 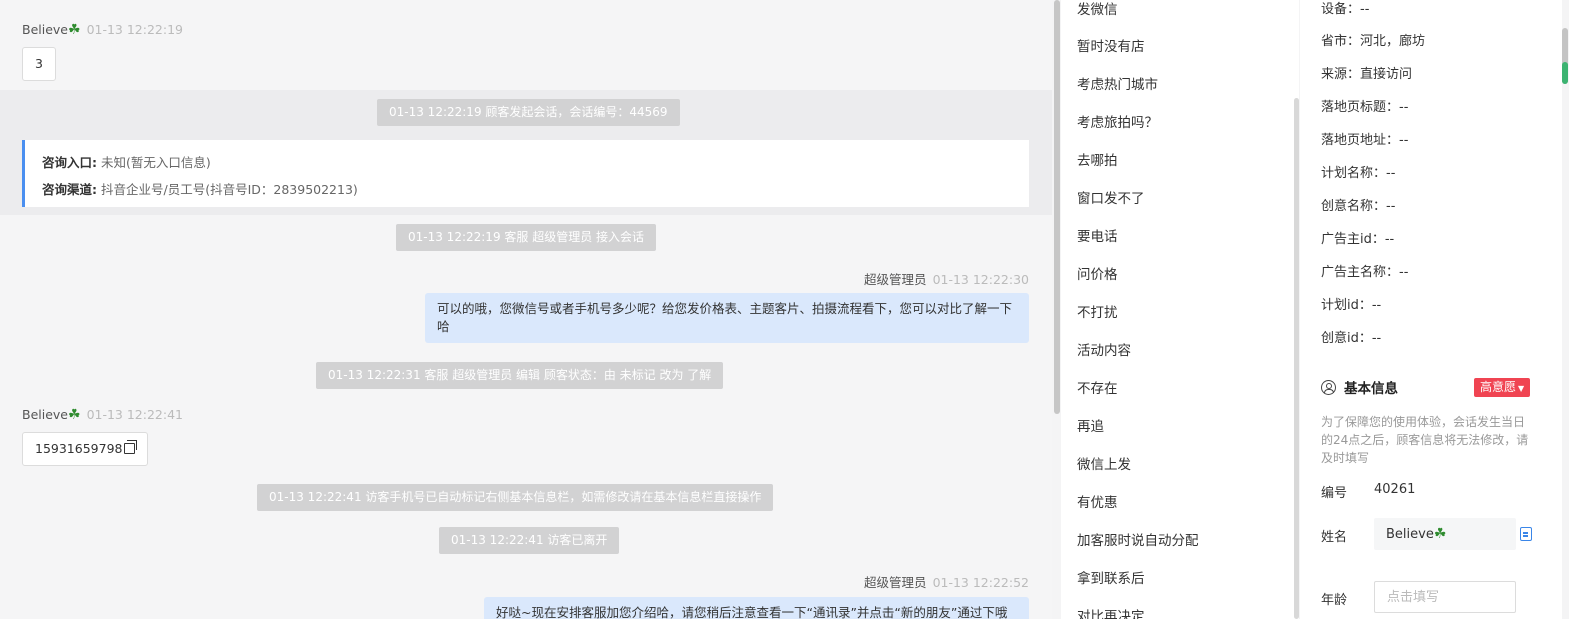 What do you see at coordinates (1358, 206) in the screenshot?
I see `visitor-info-row: 创意名称：--` at bounding box center [1358, 206].